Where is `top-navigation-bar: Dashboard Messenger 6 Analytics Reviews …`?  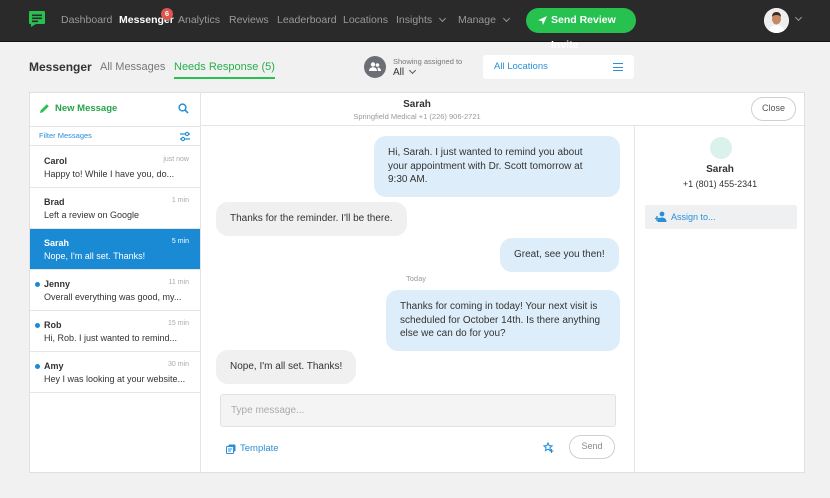 top-navigation-bar: Dashboard Messenger 6 Analytics Reviews … is located at coordinates (415, 25).